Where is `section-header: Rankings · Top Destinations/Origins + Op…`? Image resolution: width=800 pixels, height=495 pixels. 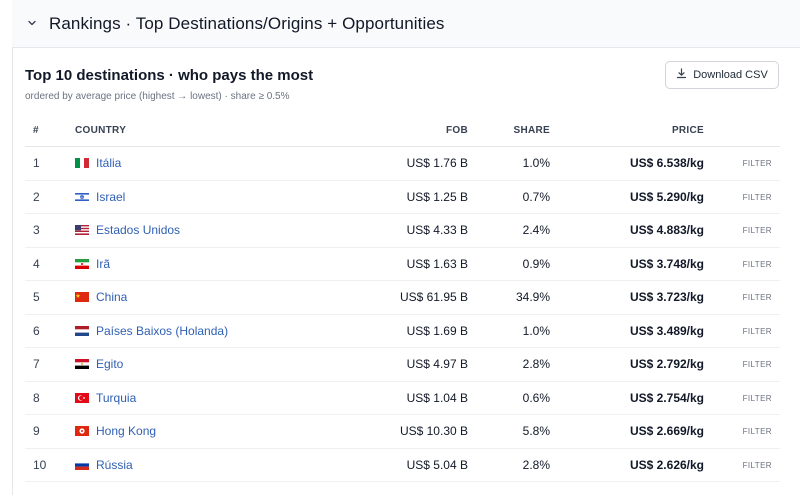 section-header: Rankings · Top Destinations/Origins + Op… is located at coordinates (406, 24).